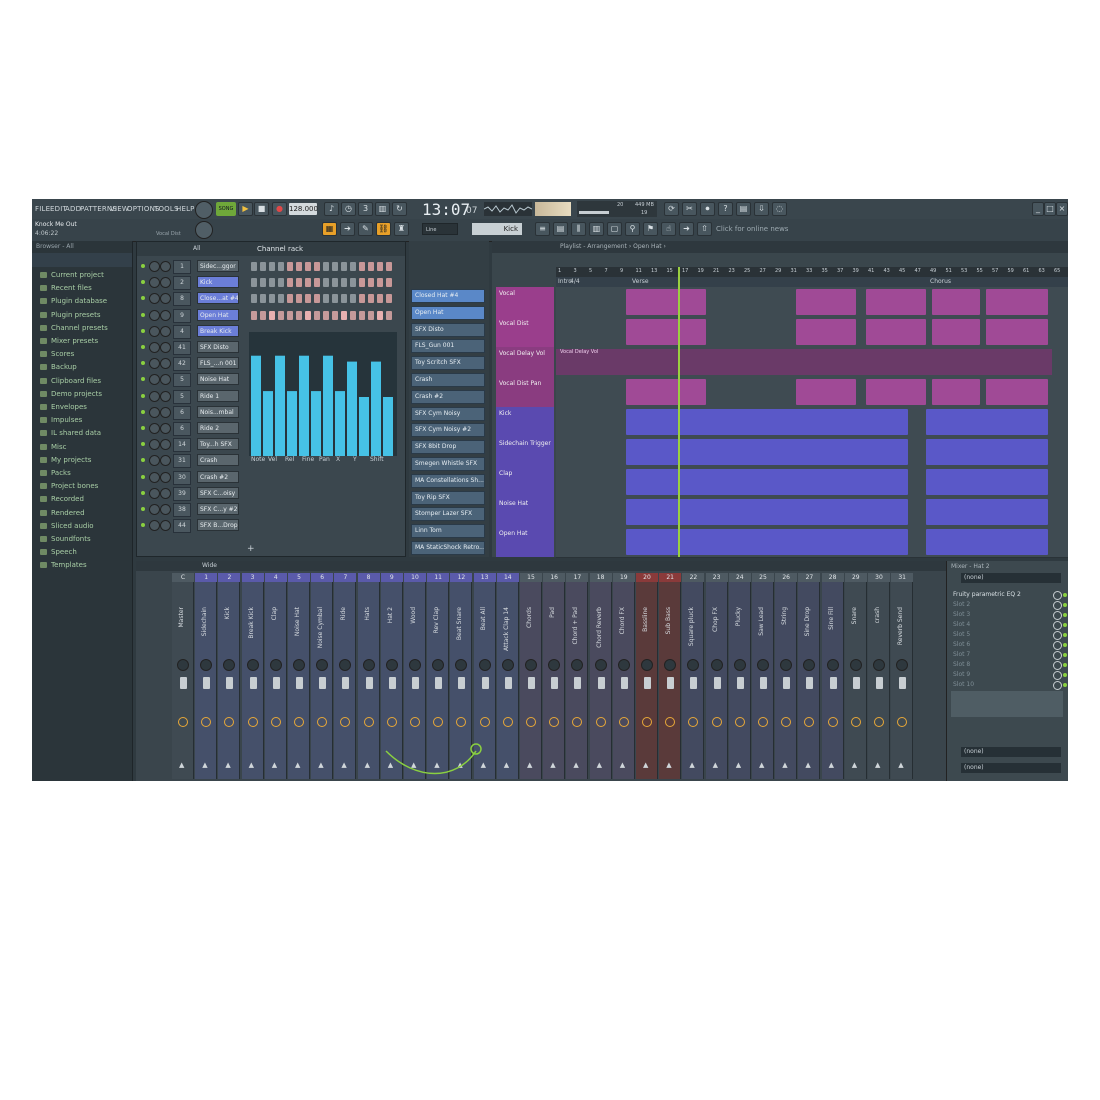 This screenshot has width=1100, height=1100. Describe the element at coordinates (668, 229) in the screenshot. I see `touch-icon: ☝` at that location.